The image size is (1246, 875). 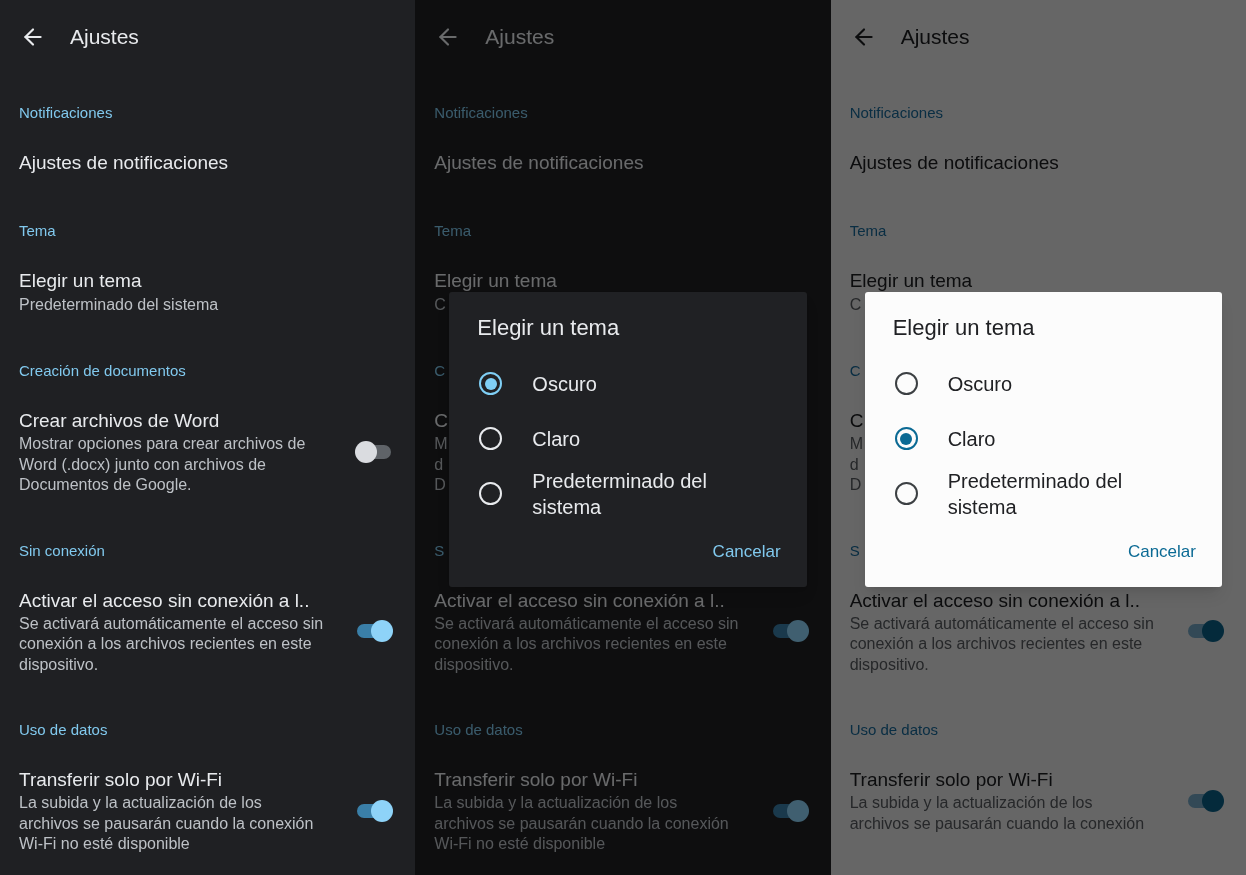 I want to click on setting-description: La subida y la actualización de los archivos se pausarán cuando la conexión, so click(x=997, y=813).